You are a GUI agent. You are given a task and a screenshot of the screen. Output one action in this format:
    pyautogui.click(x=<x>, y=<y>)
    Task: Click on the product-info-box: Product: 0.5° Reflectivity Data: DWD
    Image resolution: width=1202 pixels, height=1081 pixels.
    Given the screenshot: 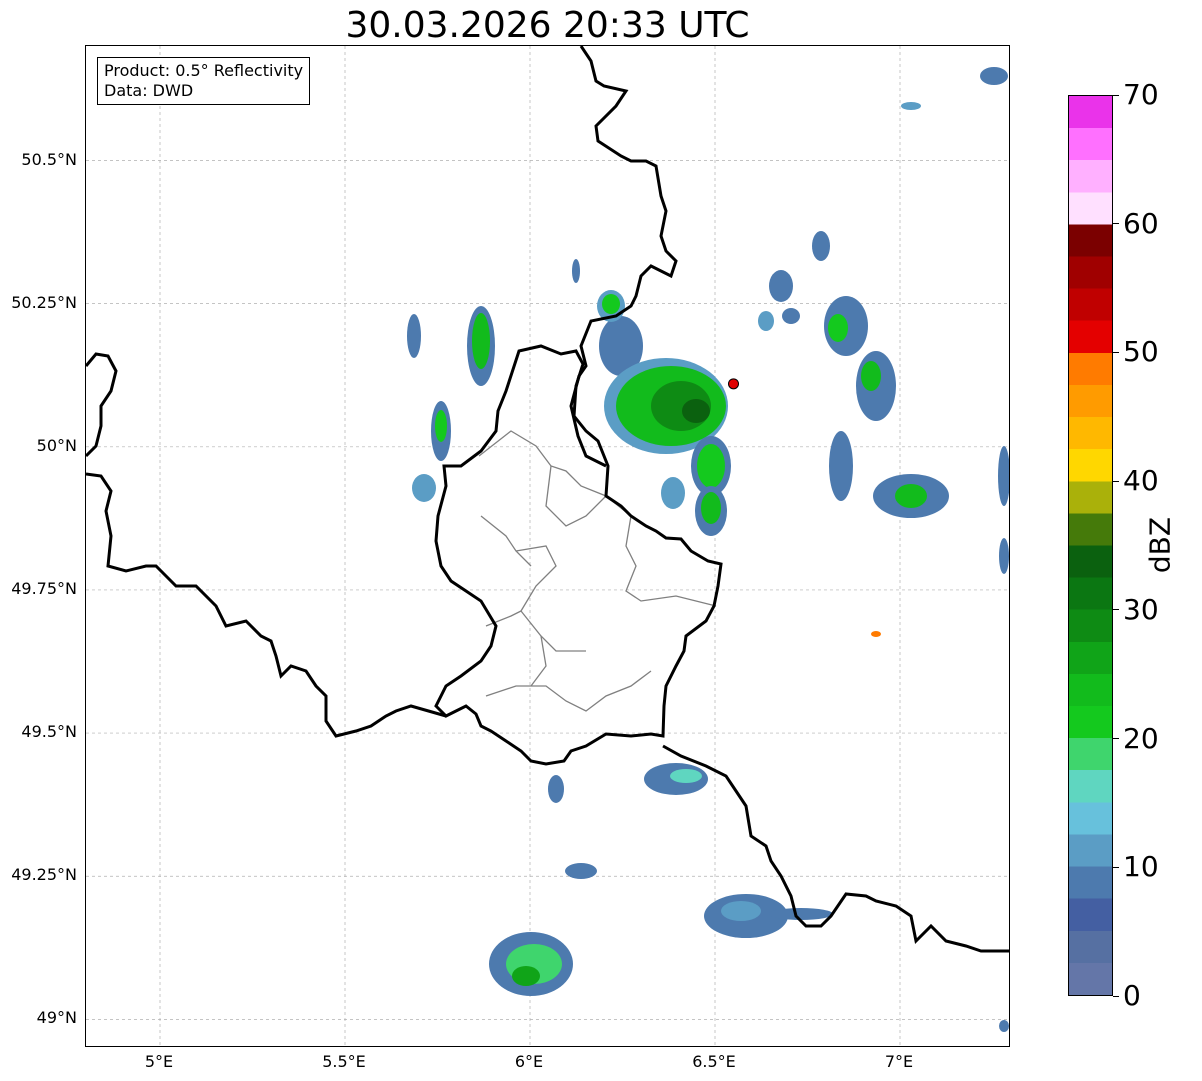 What is the action you would take?
    pyautogui.click(x=204, y=81)
    